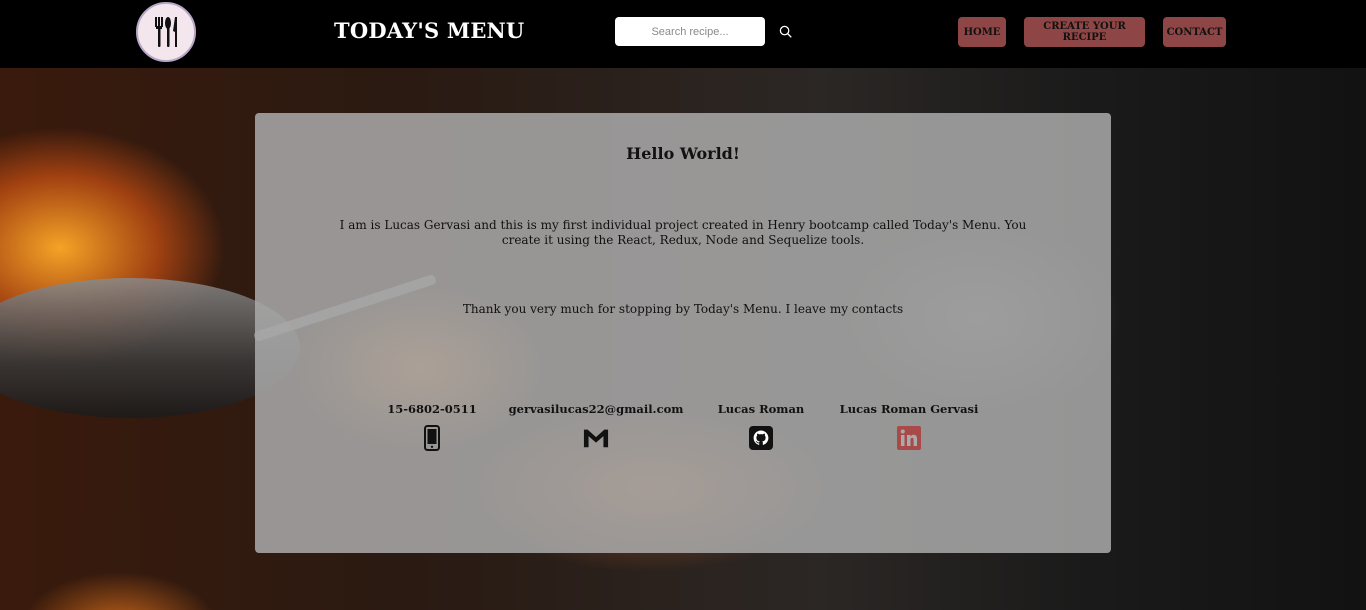  I want to click on site-title: TODAY'S MENU, so click(429, 30).